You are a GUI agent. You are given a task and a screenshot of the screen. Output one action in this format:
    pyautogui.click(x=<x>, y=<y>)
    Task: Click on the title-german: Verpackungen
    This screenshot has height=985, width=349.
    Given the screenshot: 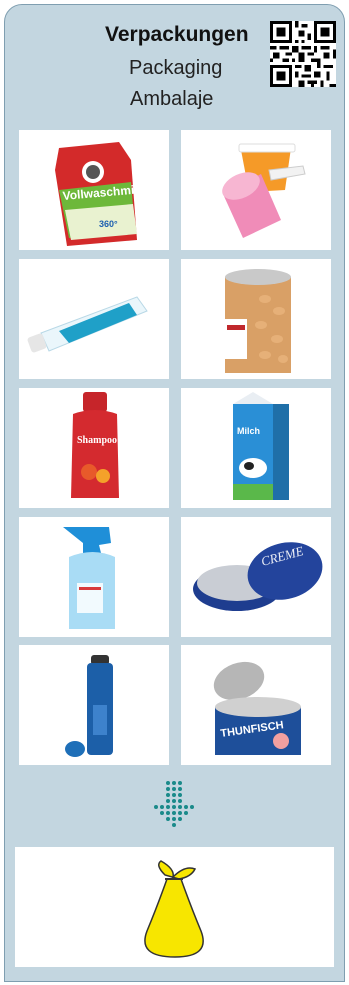 What is the action you would take?
    pyautogui.click(x=177, y=34)
    